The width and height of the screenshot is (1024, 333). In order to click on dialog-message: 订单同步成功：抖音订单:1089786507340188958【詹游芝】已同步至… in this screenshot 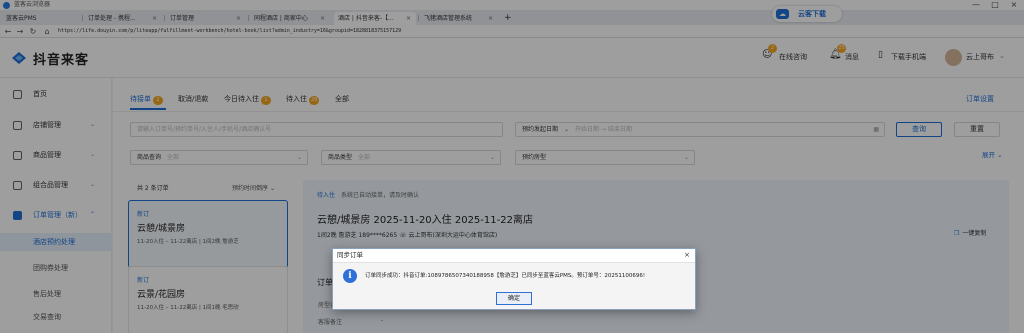, I will do `click(505, 276)`.